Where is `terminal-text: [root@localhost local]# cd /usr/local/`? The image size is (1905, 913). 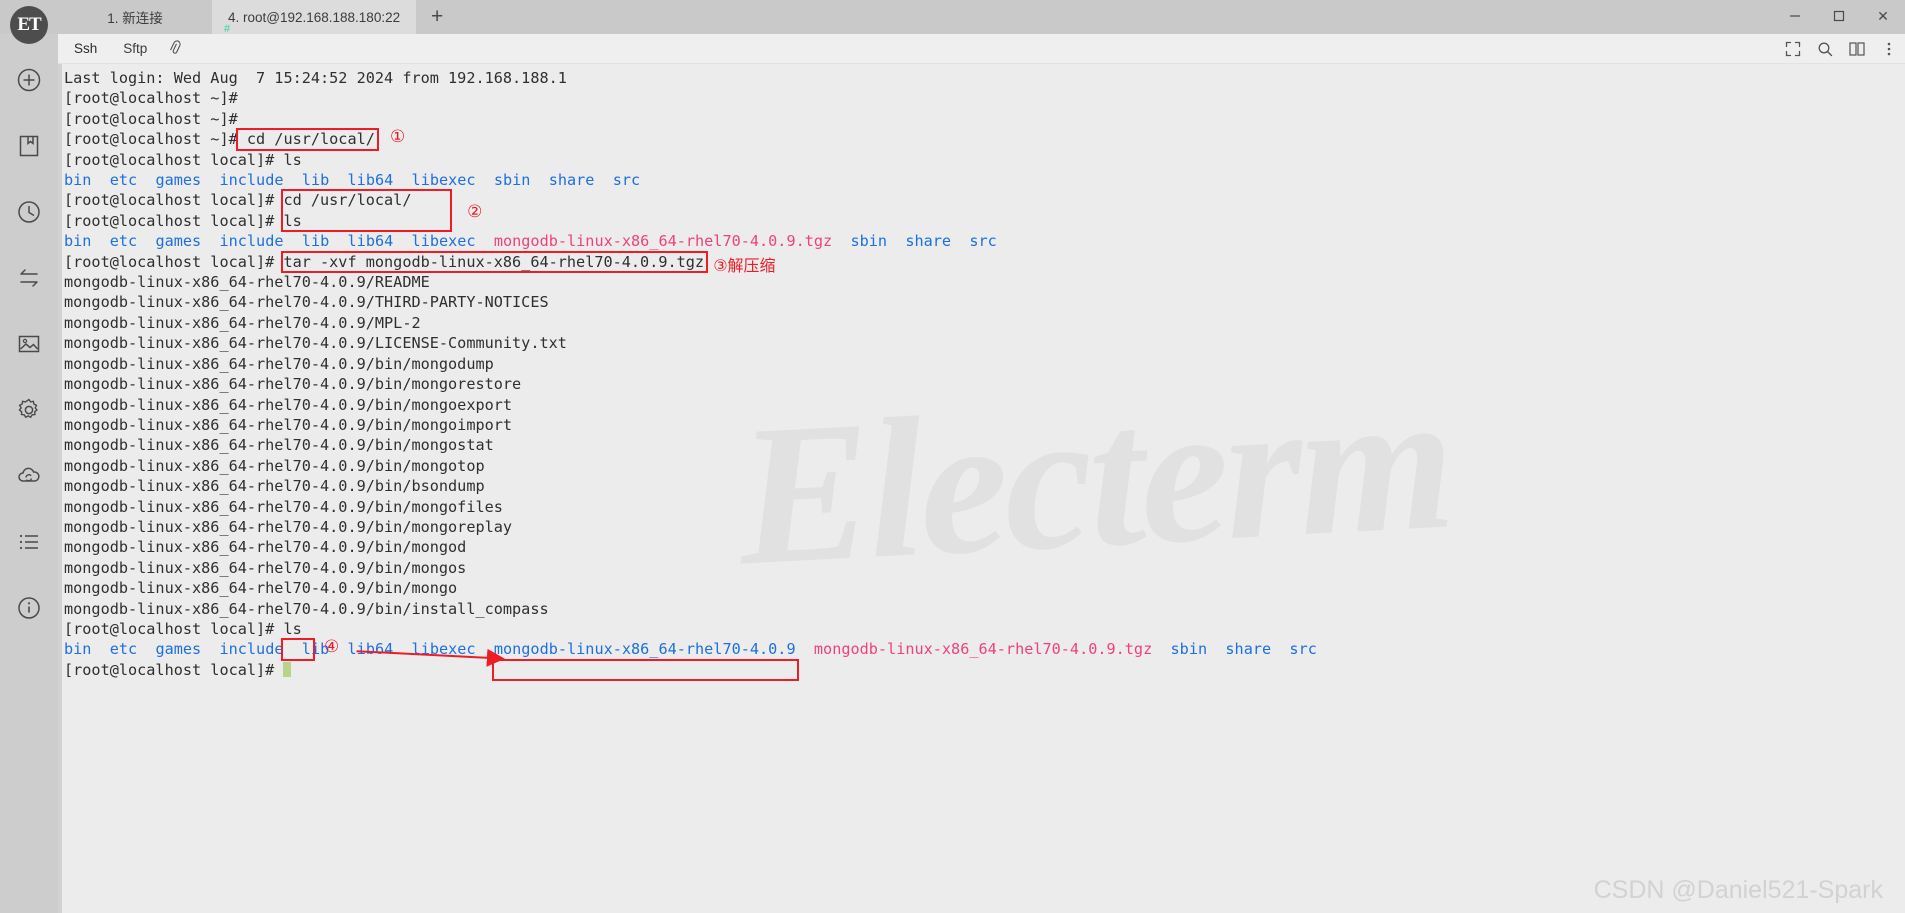 terminal-text: [root@localhost local]# cd /usr/local/ is located at coordinates (238, 200).